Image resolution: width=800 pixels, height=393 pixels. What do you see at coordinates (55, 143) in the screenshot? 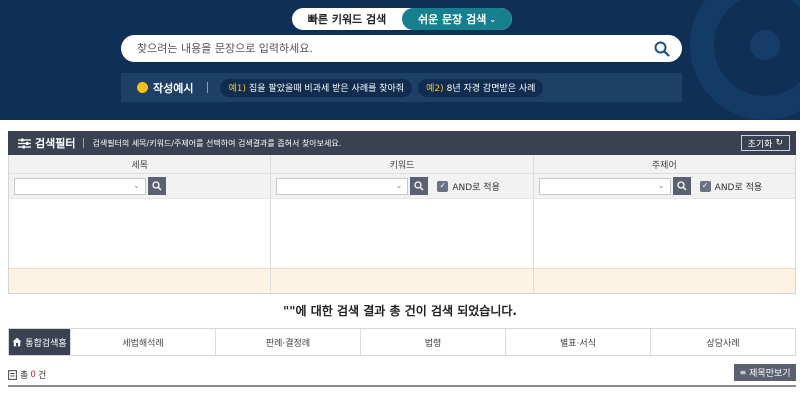
I see `filter-title: 검색필터` at bounding box center [55, 143].